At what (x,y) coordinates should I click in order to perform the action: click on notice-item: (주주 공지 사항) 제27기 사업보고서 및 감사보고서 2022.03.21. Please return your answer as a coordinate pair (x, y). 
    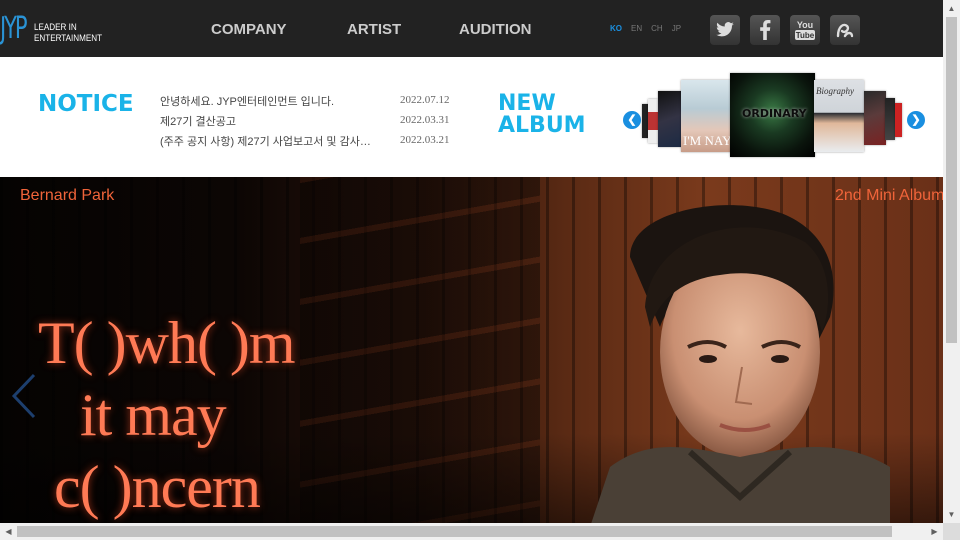
    Looking at the image, I should click on (310, 143).